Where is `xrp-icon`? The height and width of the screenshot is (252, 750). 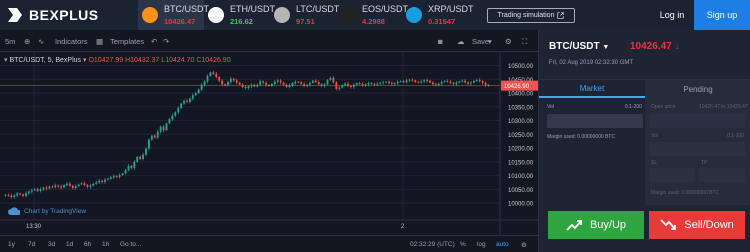 xrp-icon is located at coordinates (414, 15).